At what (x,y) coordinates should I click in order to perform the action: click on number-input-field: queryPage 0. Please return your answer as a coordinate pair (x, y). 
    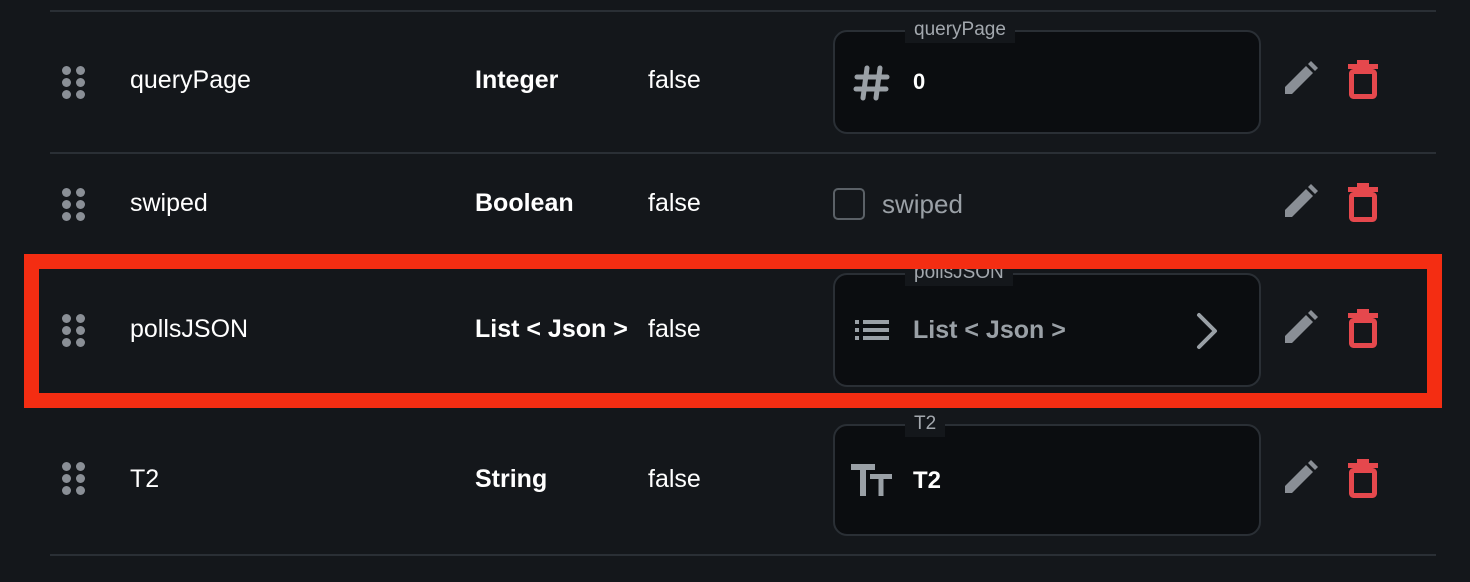
    Looking at the image, I should click on (1047, 75).